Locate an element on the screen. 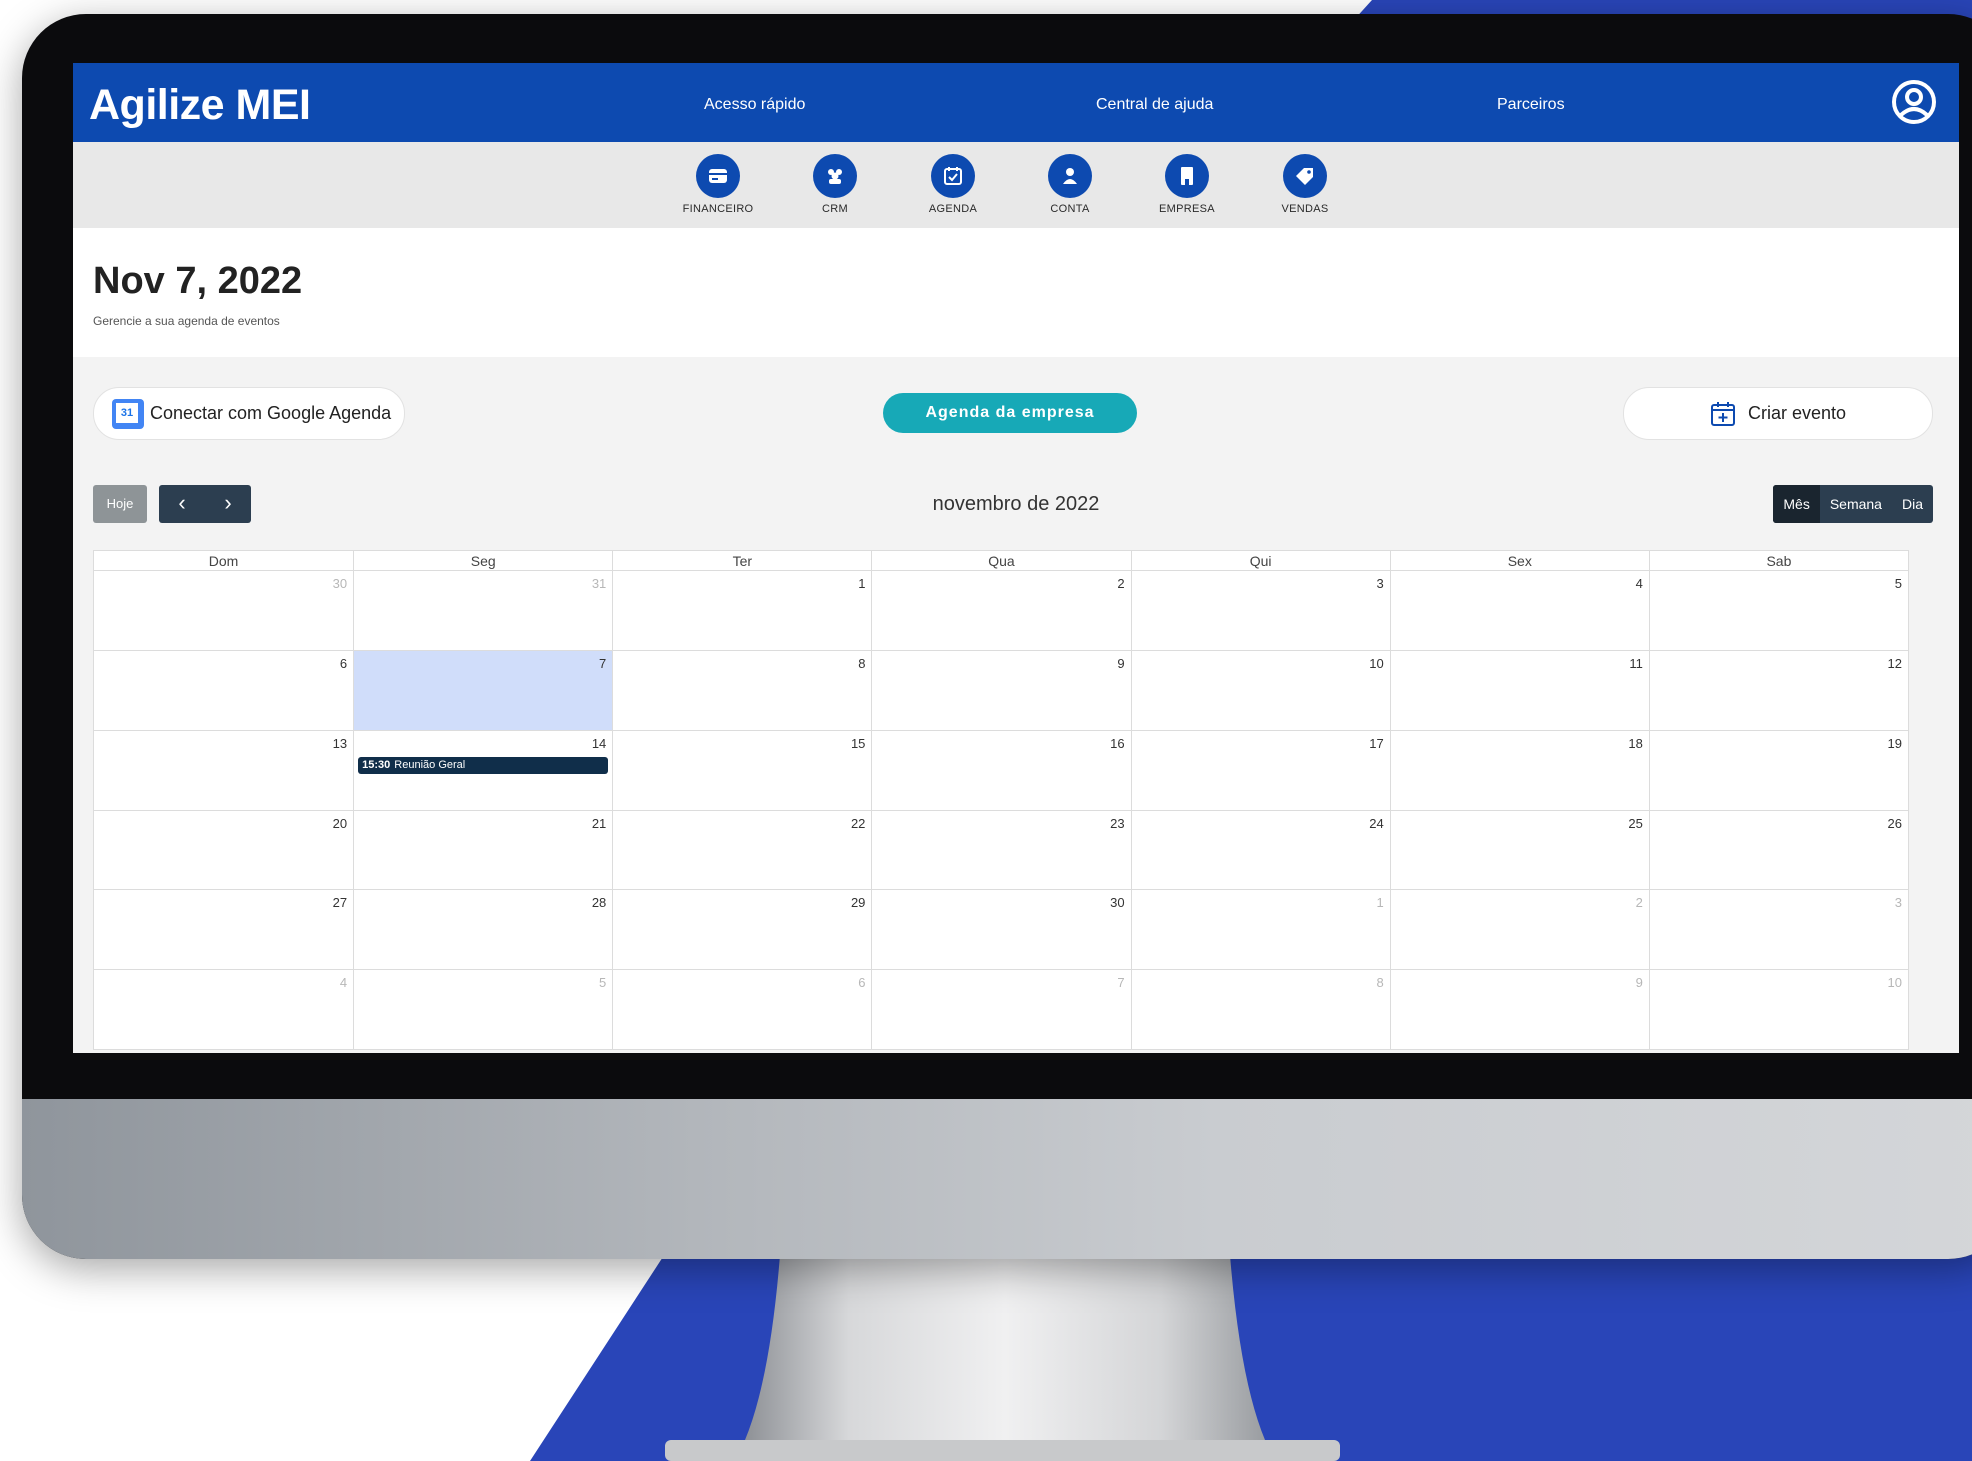  day-cell: 14 15:30 Reunião Geral is located at coordinates (482, 770).